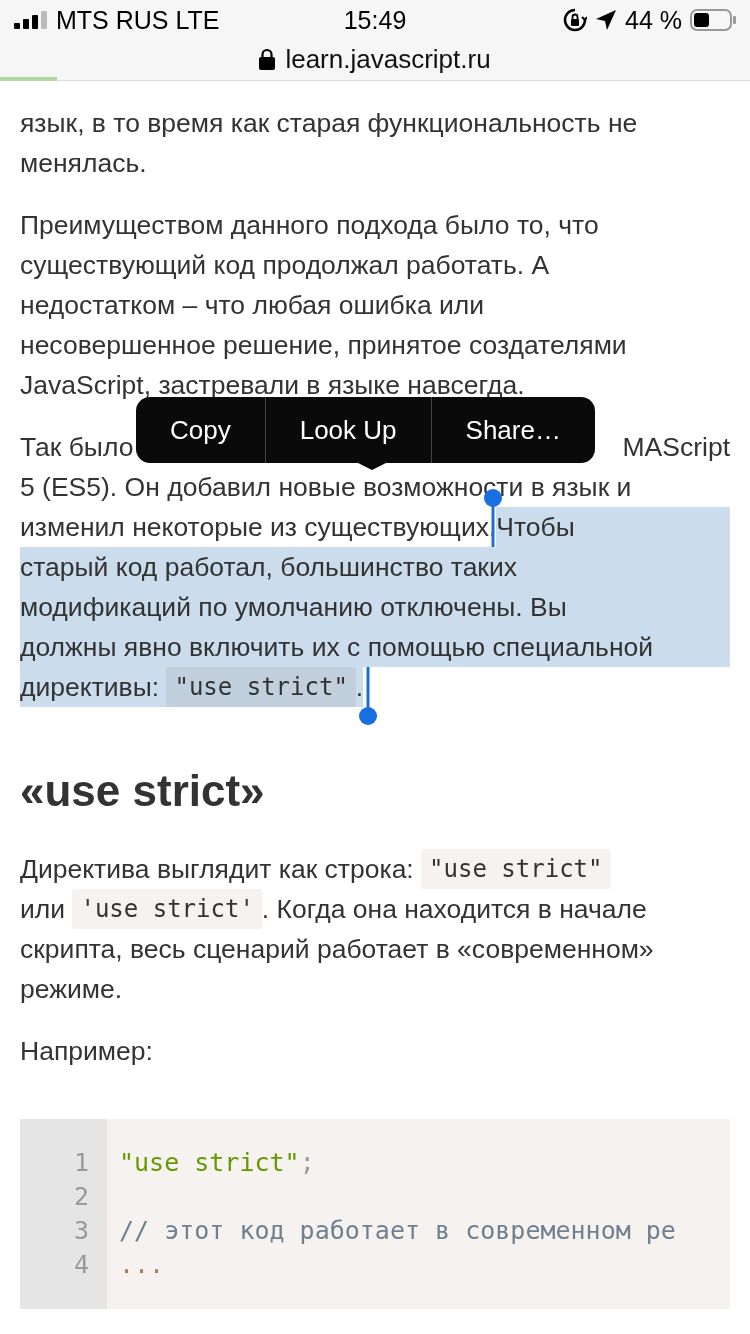 This screenshot has height=1334, width=750. What do you see at coordinates (713, 20) in the screenshot?
I see `battery-icon` at bounding box center [713, 20].